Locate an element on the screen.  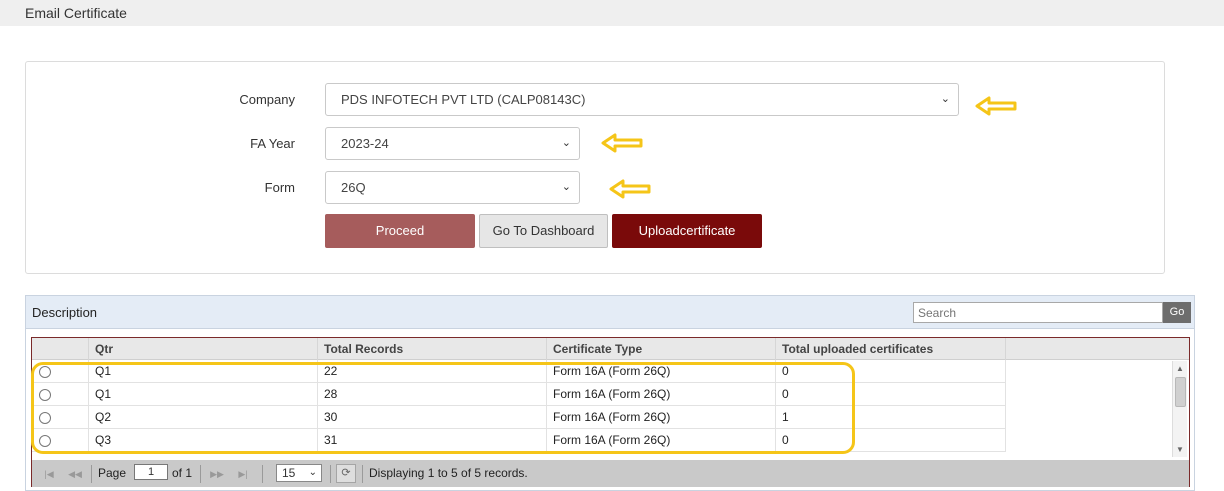
page-title: Email Certificate is located at coordinates (76, 13).